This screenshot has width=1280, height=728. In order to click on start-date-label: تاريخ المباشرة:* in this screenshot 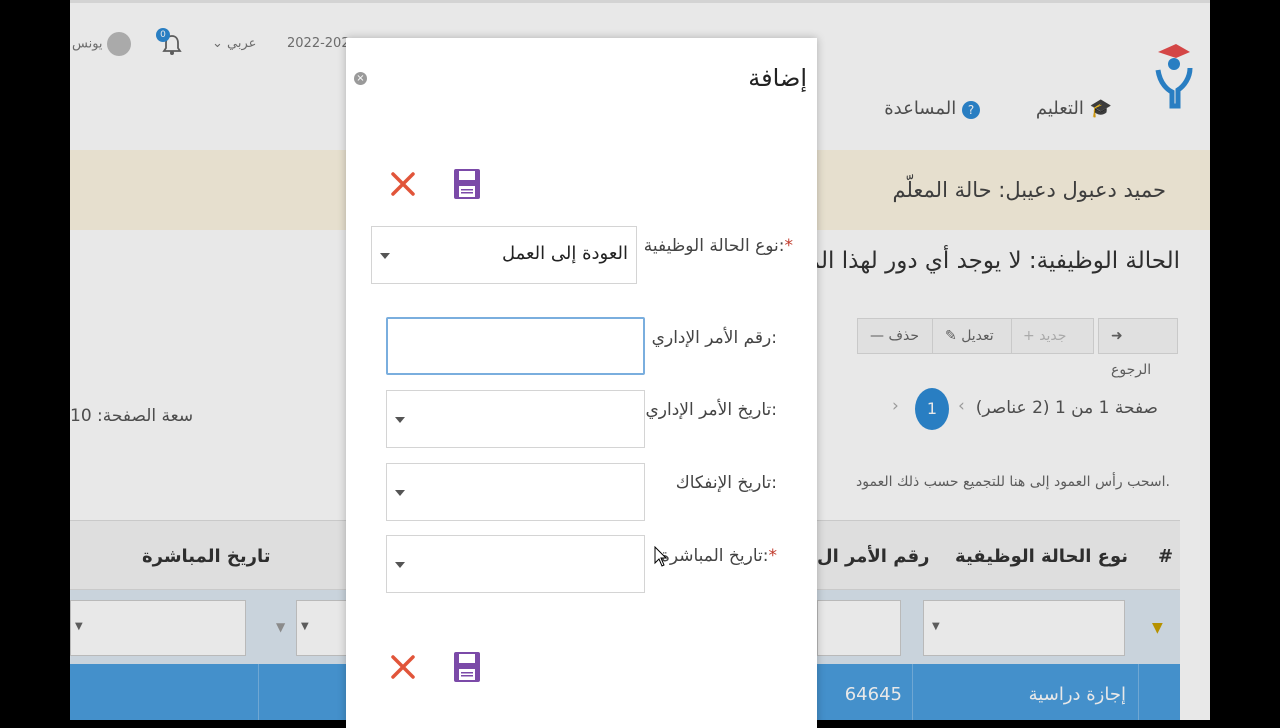, I will do `click(719, 556)`.